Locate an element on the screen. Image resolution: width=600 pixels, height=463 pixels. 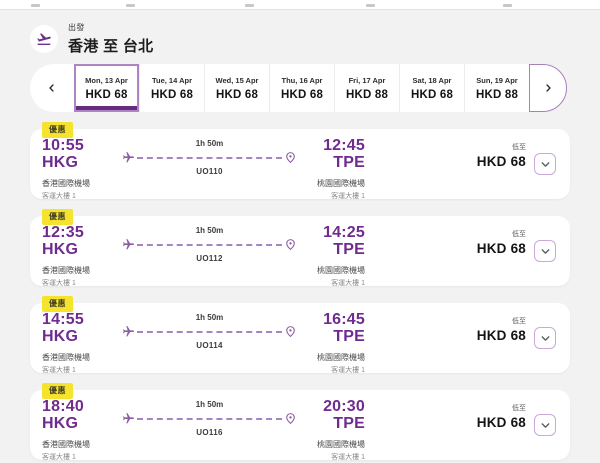
flight-number: UO116 is located at coordinates (209, 432).